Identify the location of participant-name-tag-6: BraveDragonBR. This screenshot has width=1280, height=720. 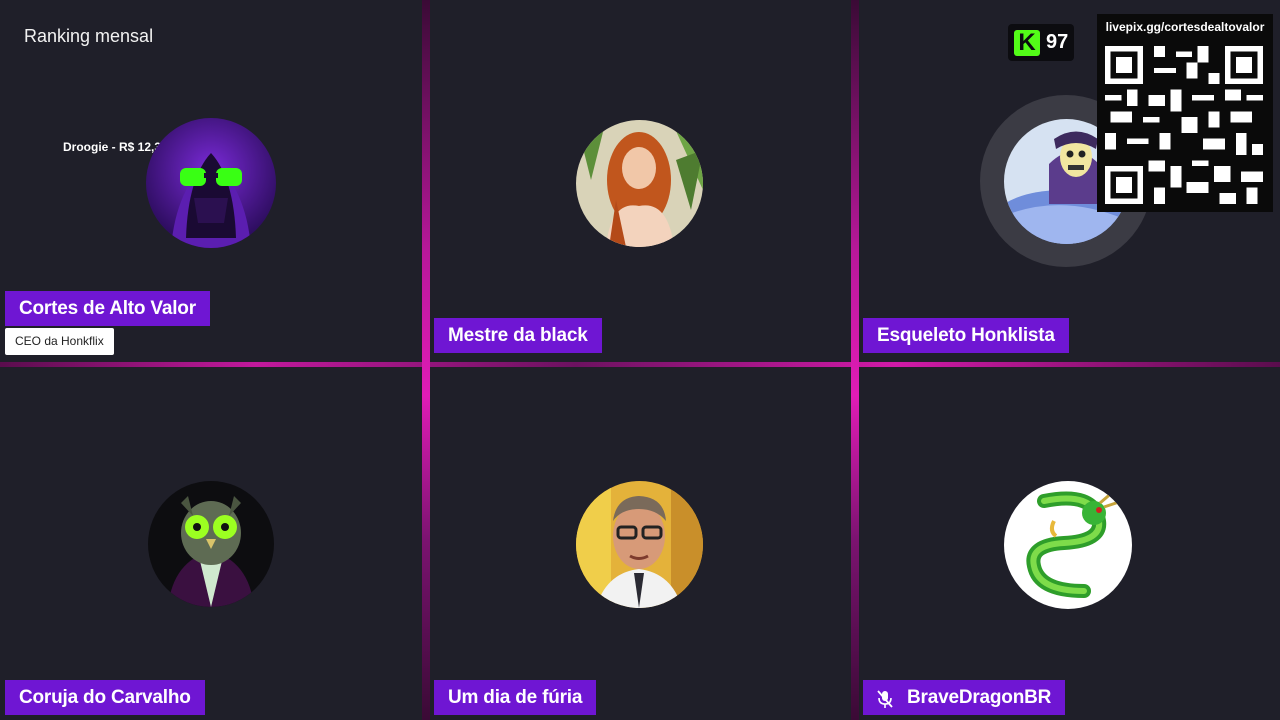
(964, 697).